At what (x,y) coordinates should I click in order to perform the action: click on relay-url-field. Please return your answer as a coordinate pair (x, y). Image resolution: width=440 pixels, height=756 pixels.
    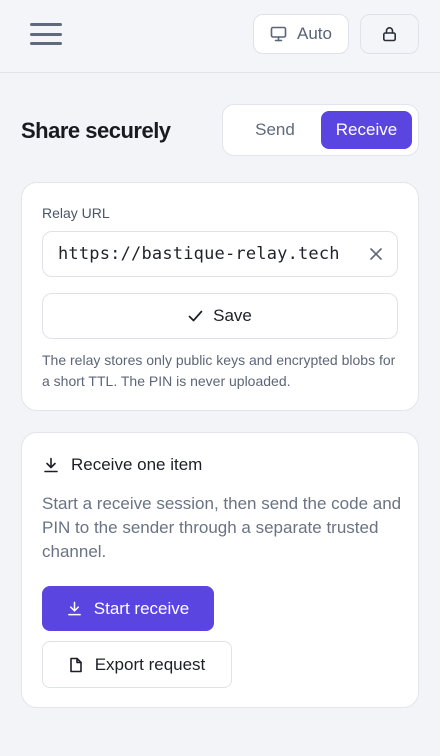
    Looking at the image, I should click on (220, 254).